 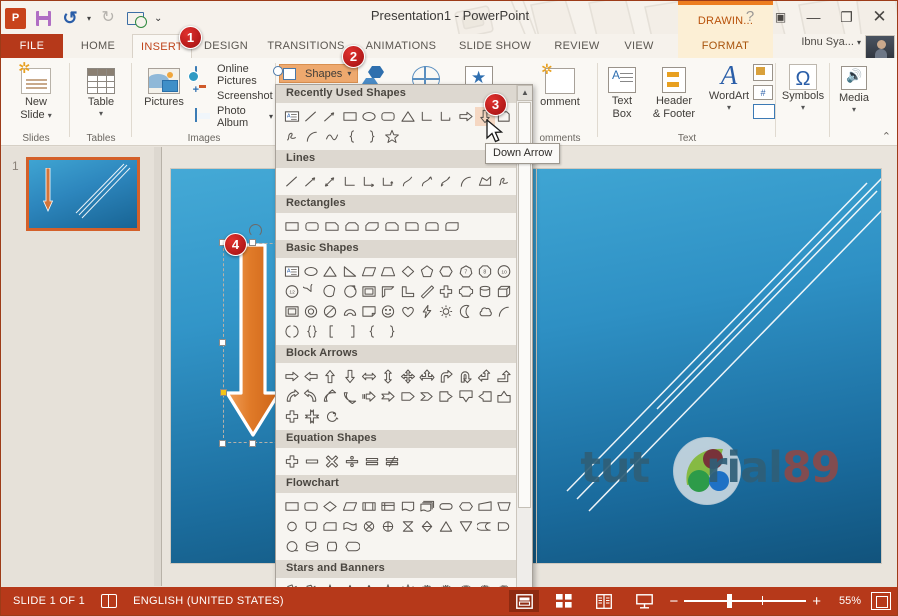 I want to click on shape-isosceles-triangle, so click(x=330, y=271).